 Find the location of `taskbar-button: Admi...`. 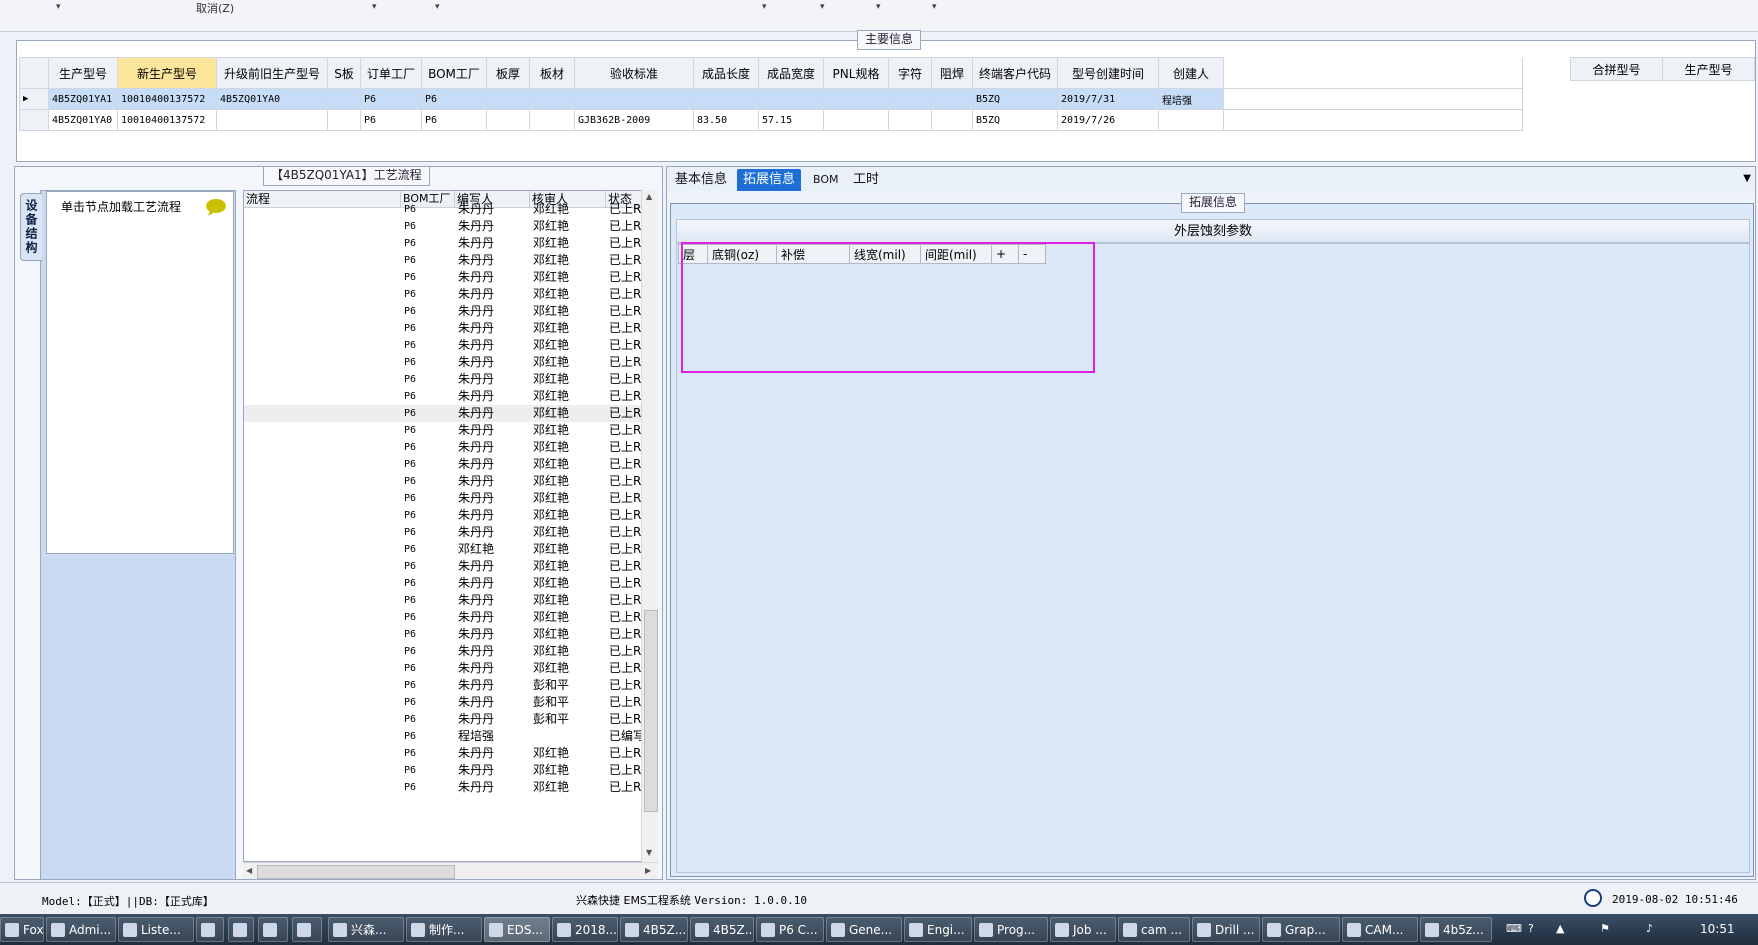

taskbar-button: Admi... is located at coordinates (81, 929).